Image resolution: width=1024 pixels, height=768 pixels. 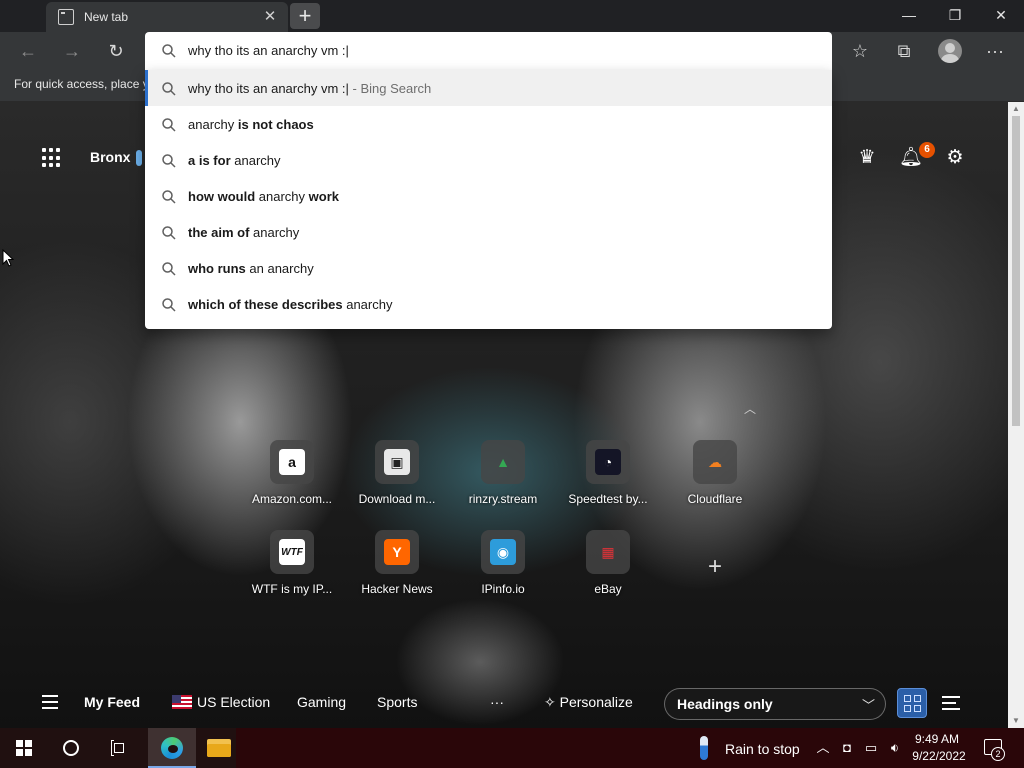 What do you see at coordinates (292, 552) in the screenshot?
I see `wtf-icon: WTF` at bounding box center [292, 552].